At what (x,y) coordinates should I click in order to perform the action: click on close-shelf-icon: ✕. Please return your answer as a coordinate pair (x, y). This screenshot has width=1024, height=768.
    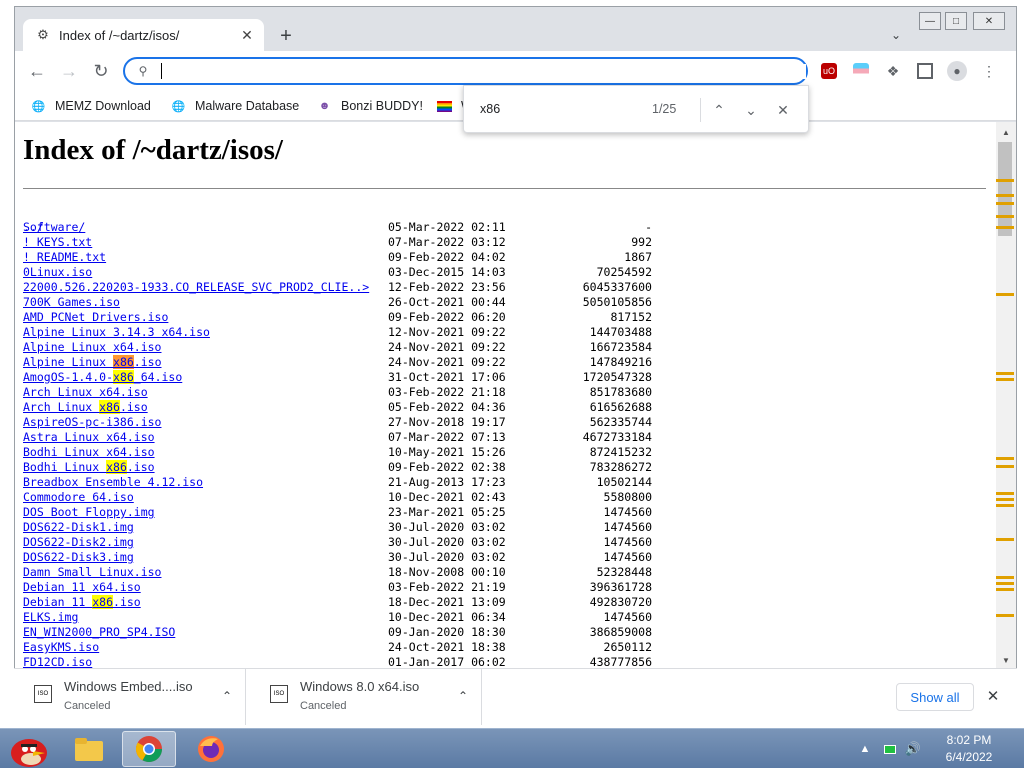
    Looking at the image, I should click on (993, 696).